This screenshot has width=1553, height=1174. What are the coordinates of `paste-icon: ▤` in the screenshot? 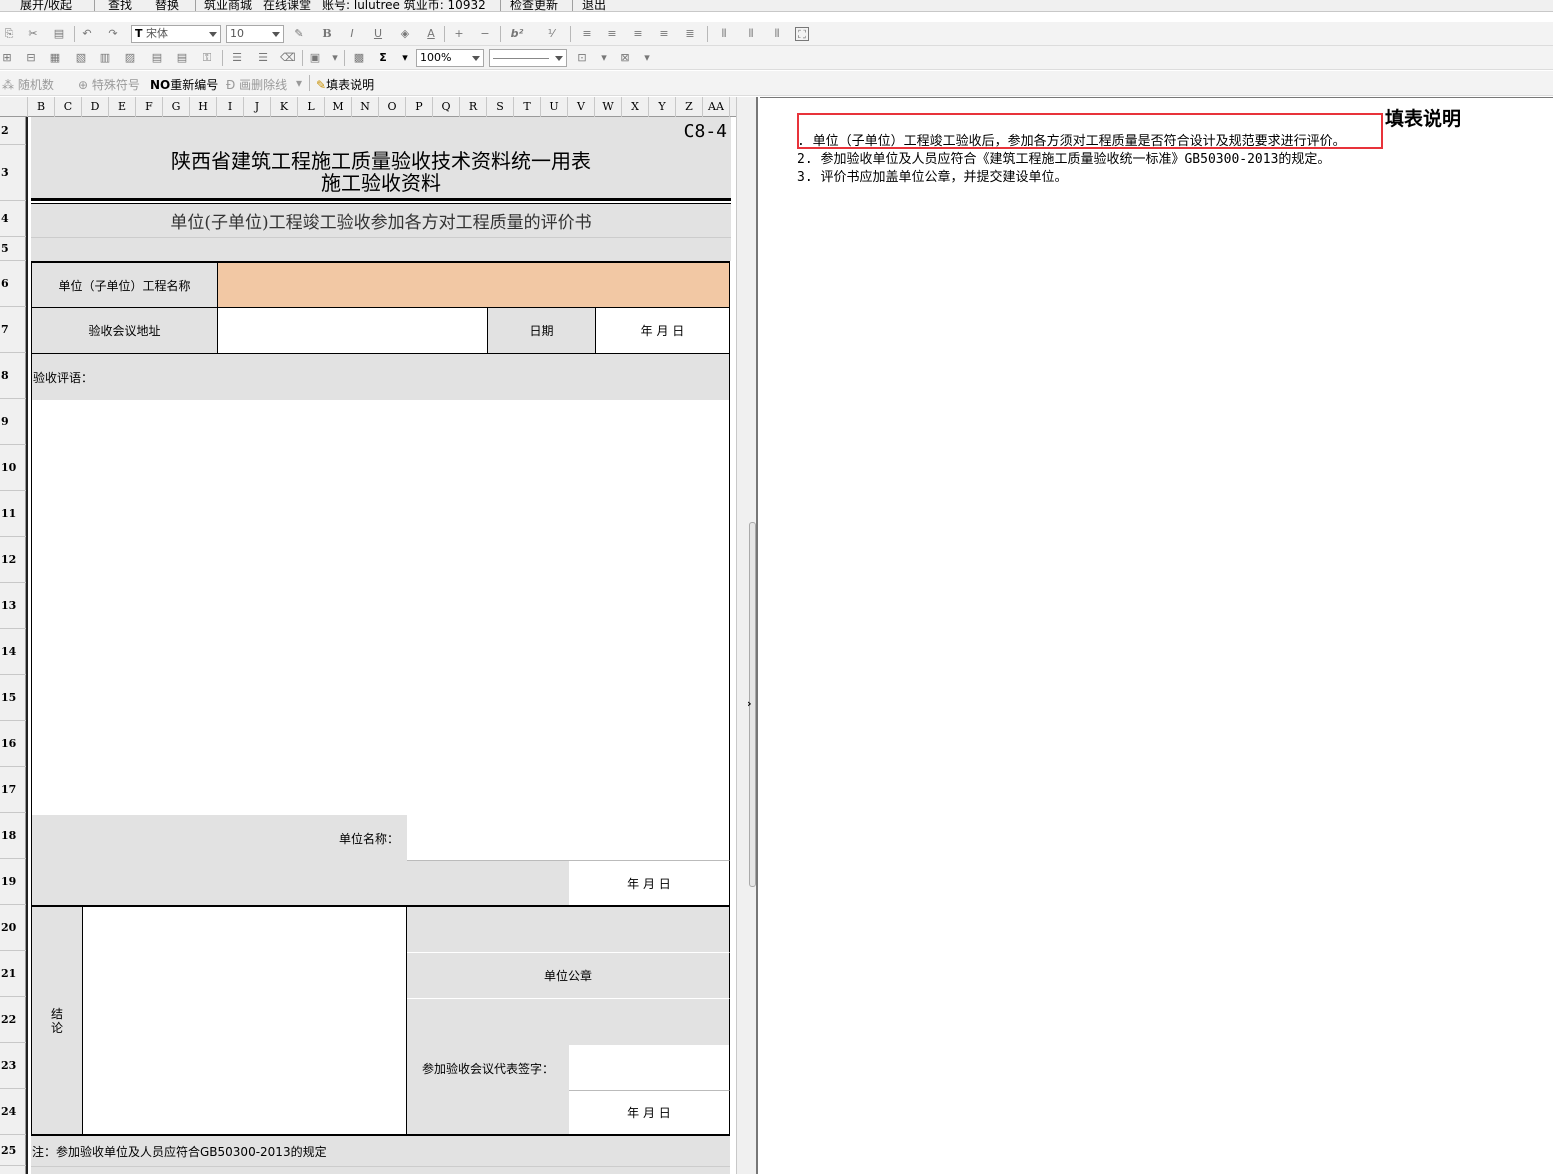 It's located at (59, 34).